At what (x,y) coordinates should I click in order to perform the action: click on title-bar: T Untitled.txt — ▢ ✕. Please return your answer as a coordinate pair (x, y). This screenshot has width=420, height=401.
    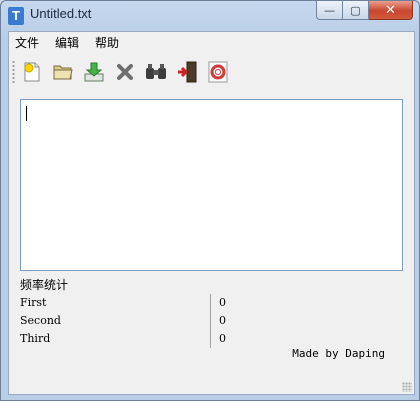
    Looking at the image, I should click on (210, 16).